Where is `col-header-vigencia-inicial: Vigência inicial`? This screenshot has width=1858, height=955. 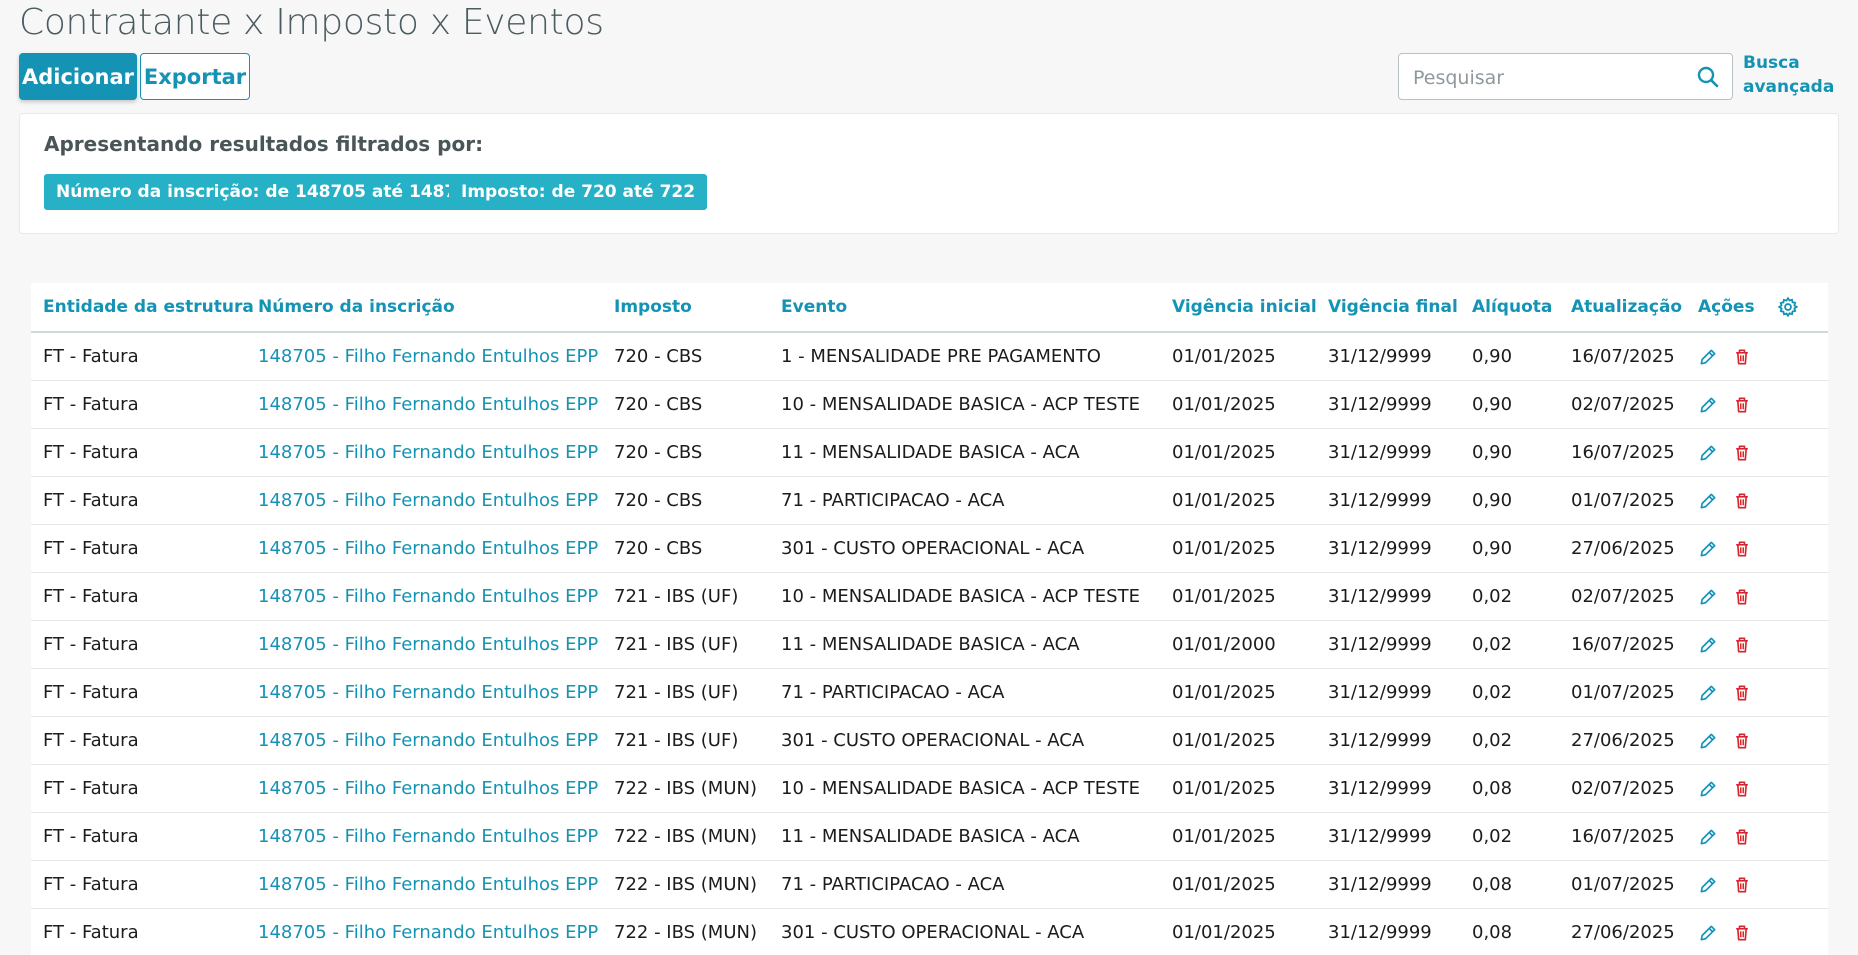 col-header-vigencia-inicial: Vigência inicial is located at coordinates (1238, 308).